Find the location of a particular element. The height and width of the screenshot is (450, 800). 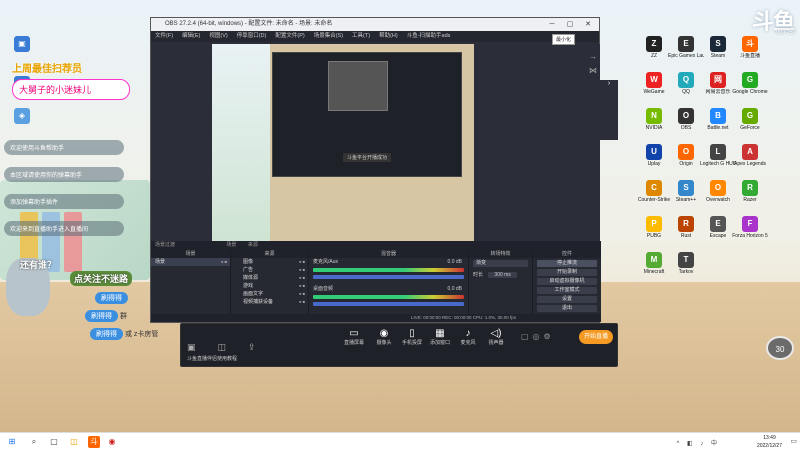

toolbar-speaker: ◁) 扬声器 is located at coordinates (496, 337).